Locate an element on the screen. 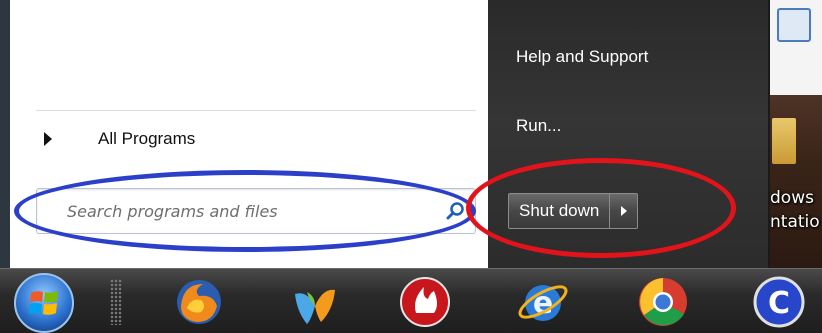 The width and height of the screenshot is (822, 333). folder-icon is located at coordinates (784, 141).